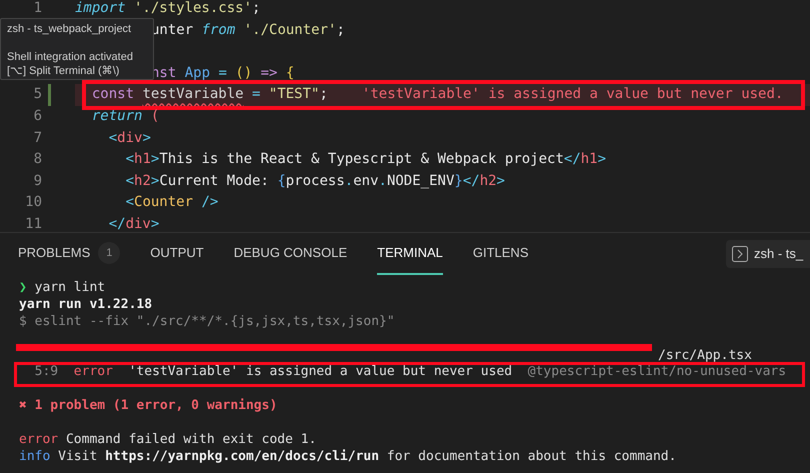  What do you see at coordinates (193, 94) in the screenshot?
I see `code-token: testVariable` at bounding box center [193, 94].